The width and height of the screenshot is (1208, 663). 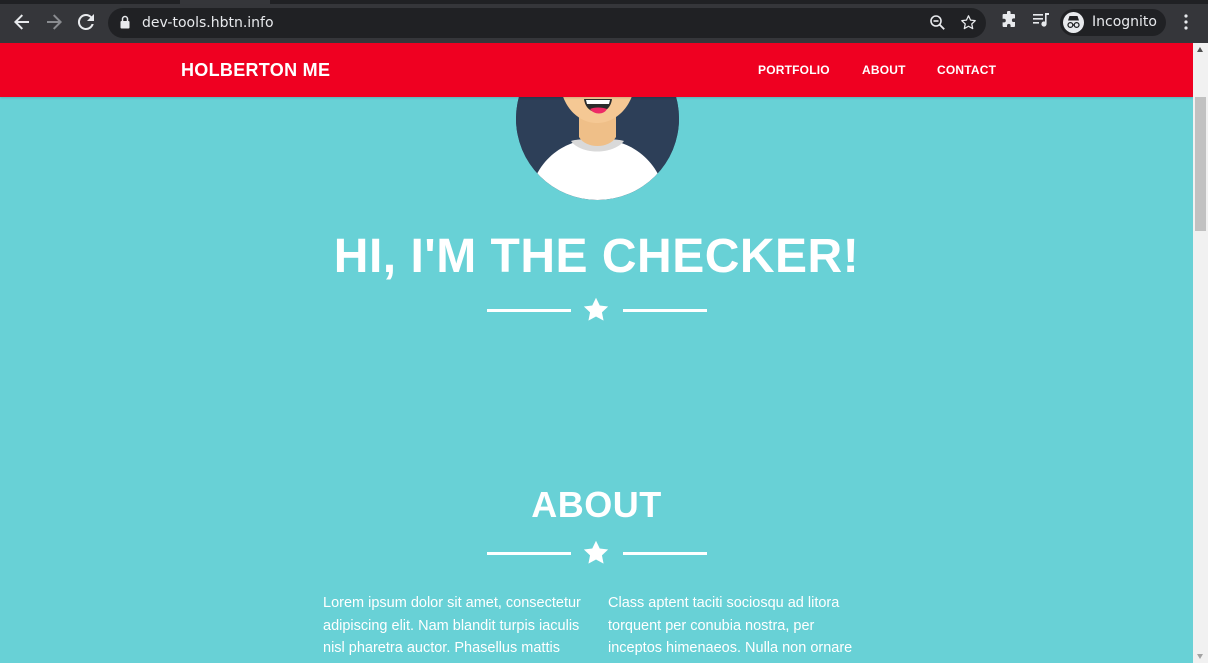 I want to click on reload-icon, so click(x=85, y=21).